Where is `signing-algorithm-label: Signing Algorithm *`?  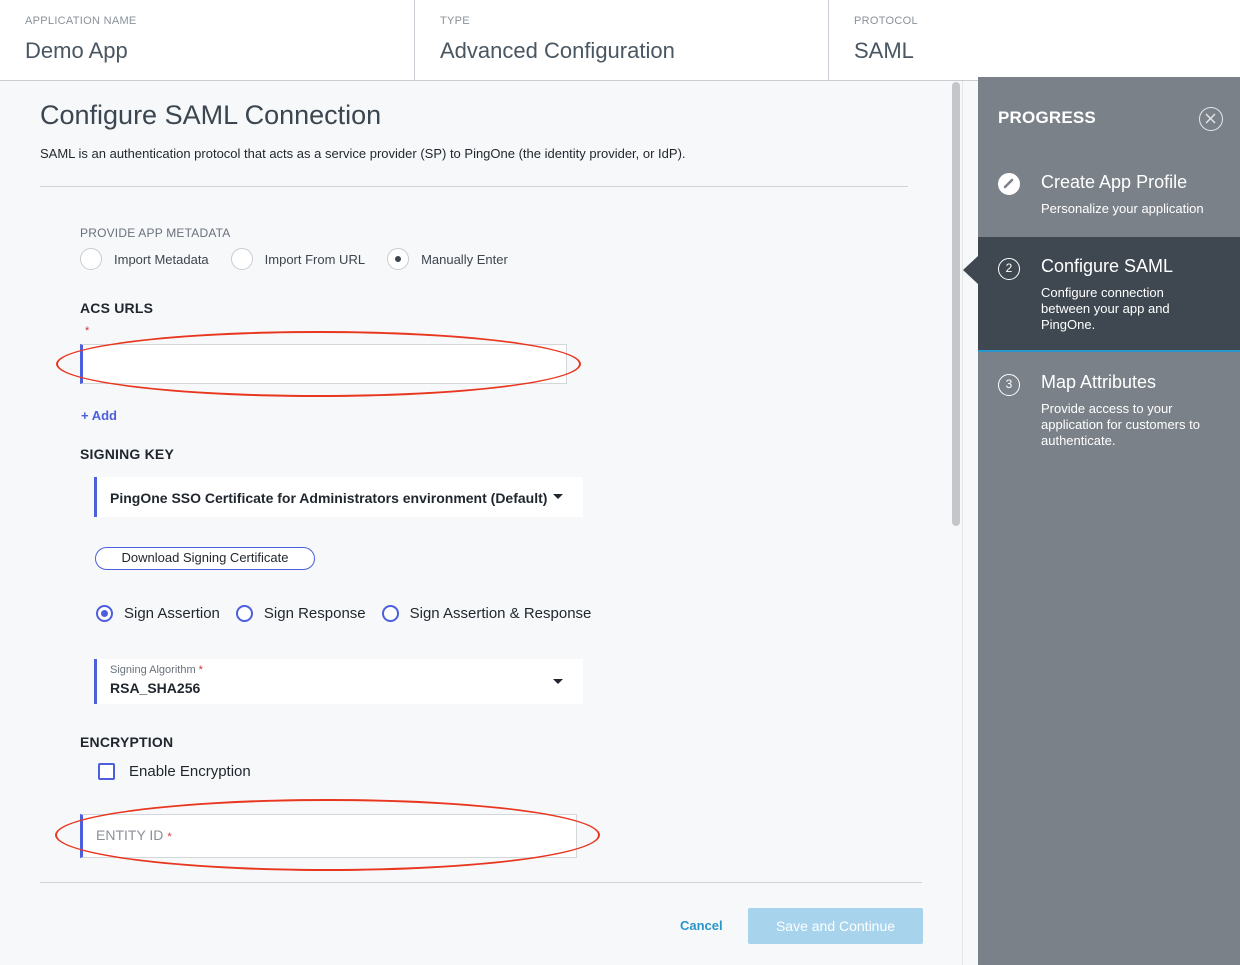 signing-algorithm-label: Signing Algorithm * is located at coordinates (156, 670).